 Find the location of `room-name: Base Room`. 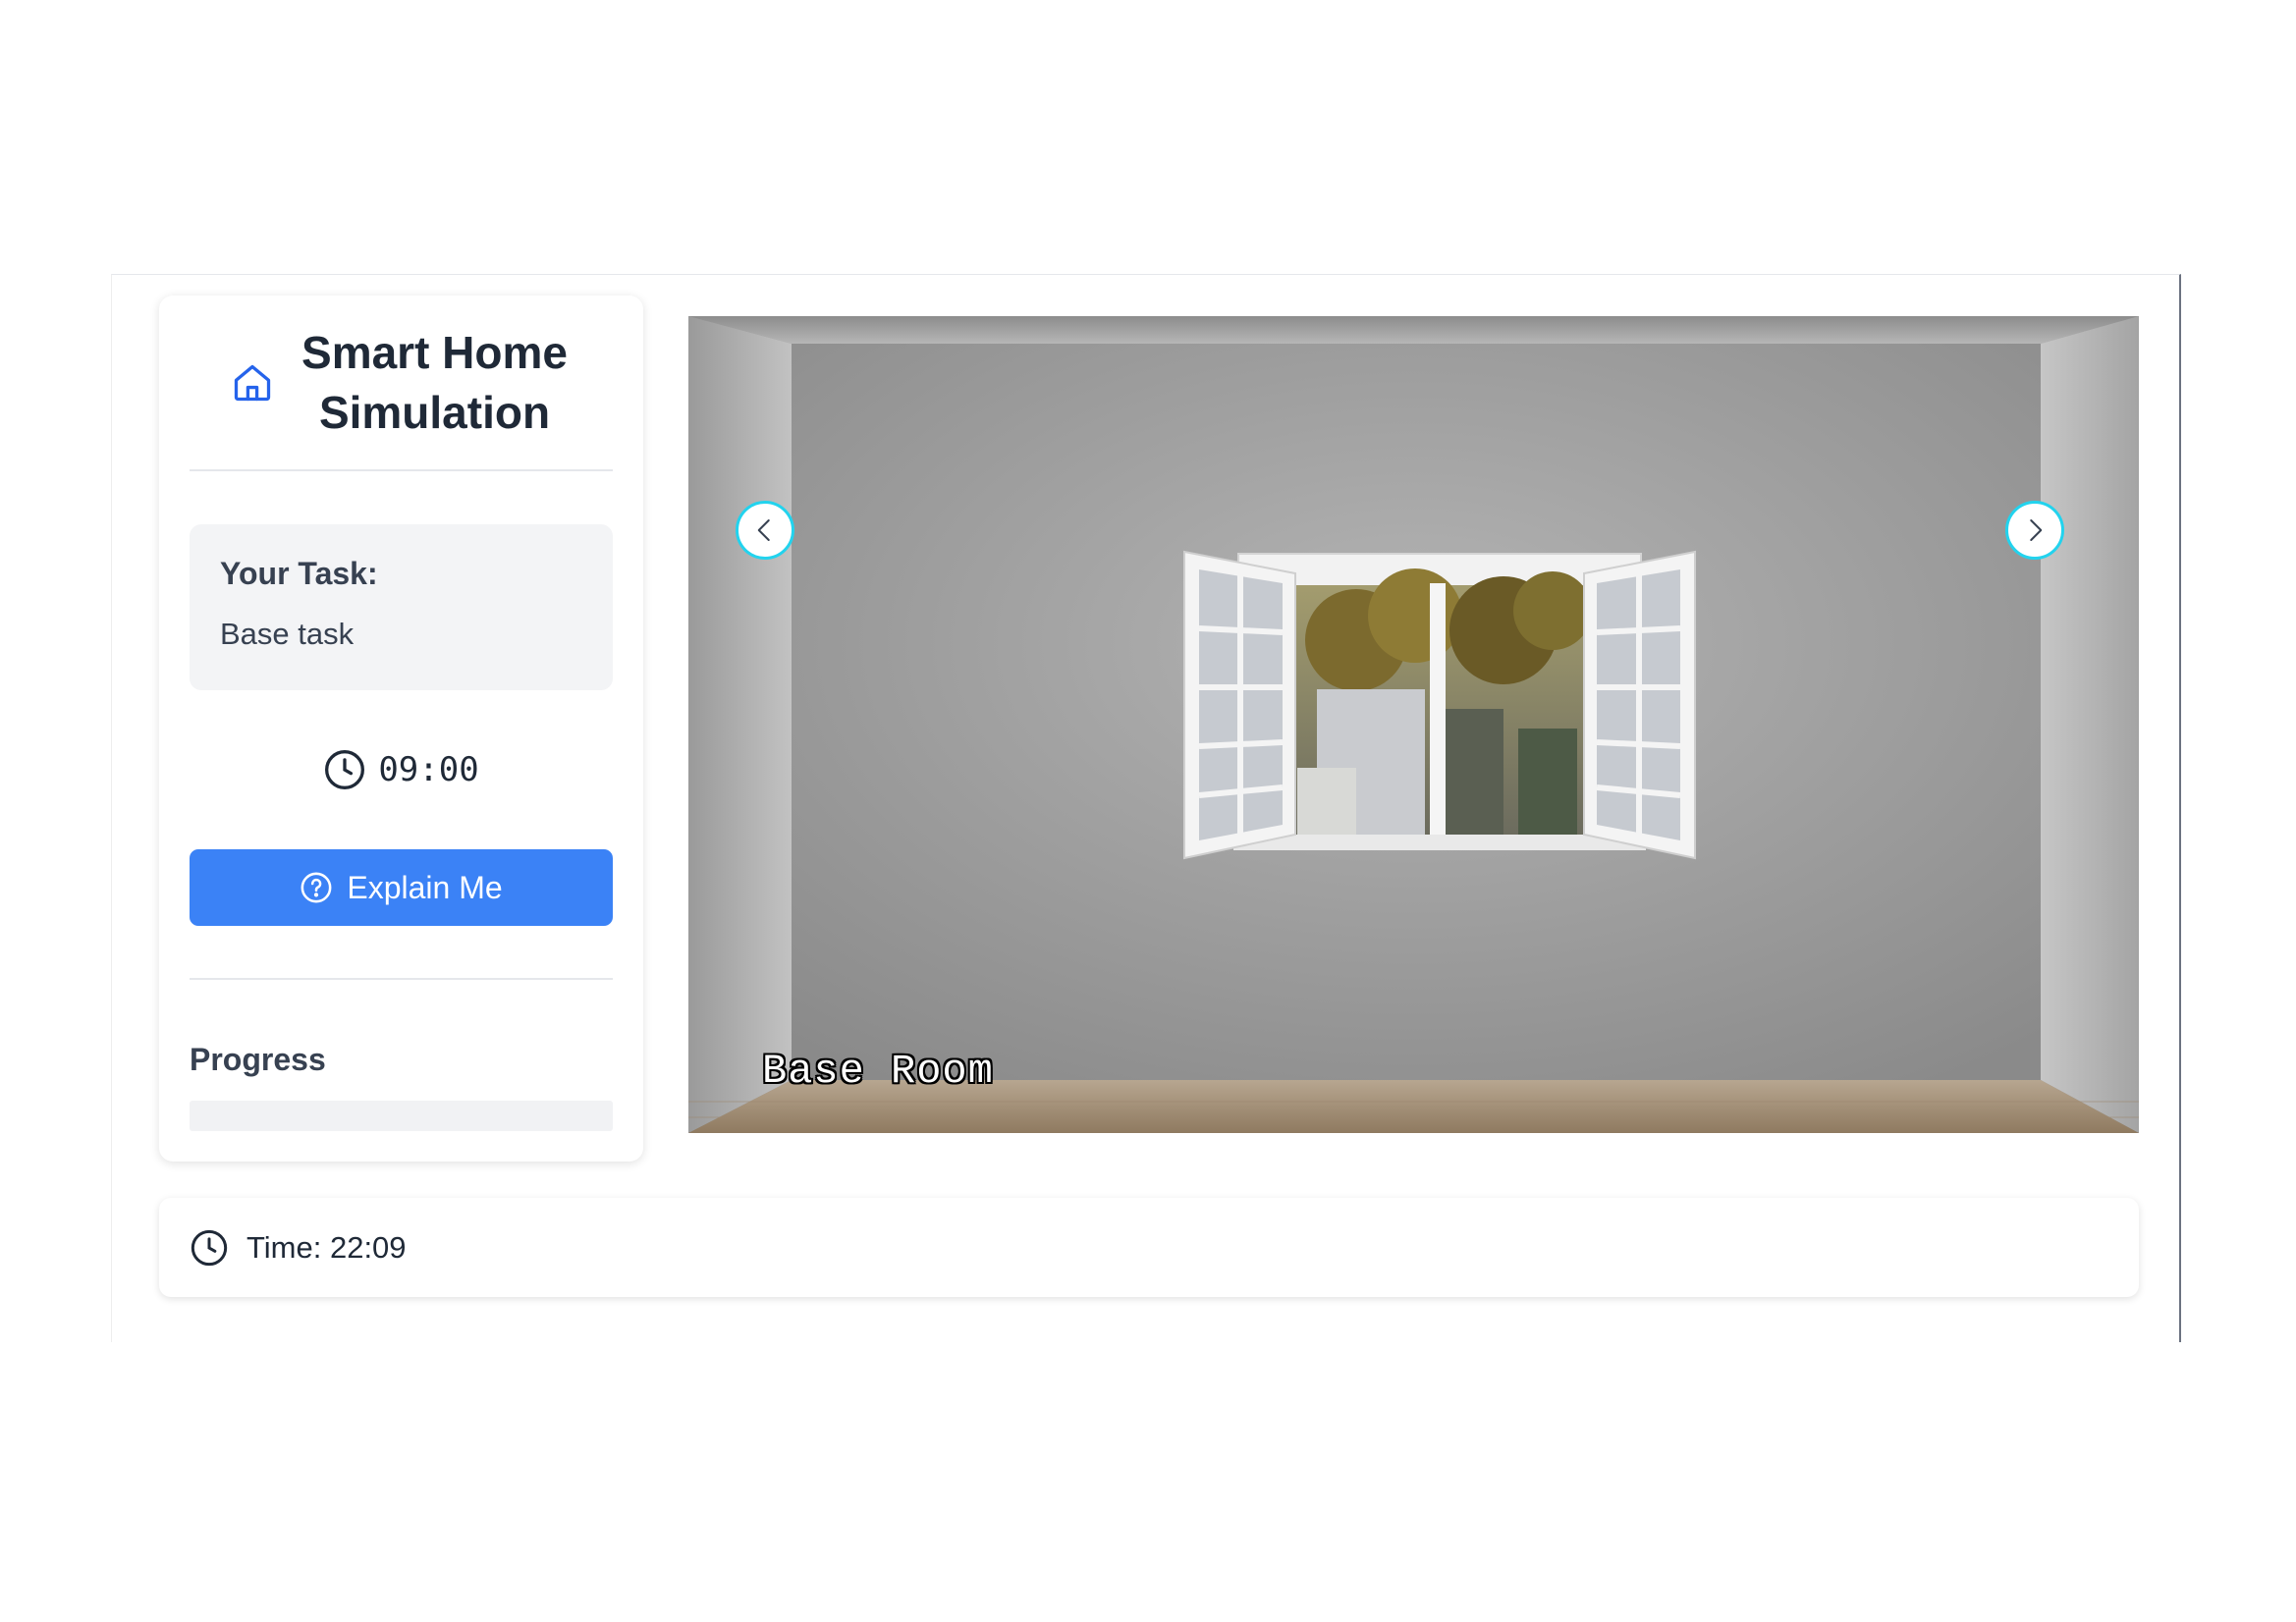

room-name: Base Room is located at coordinates (878, 1071).